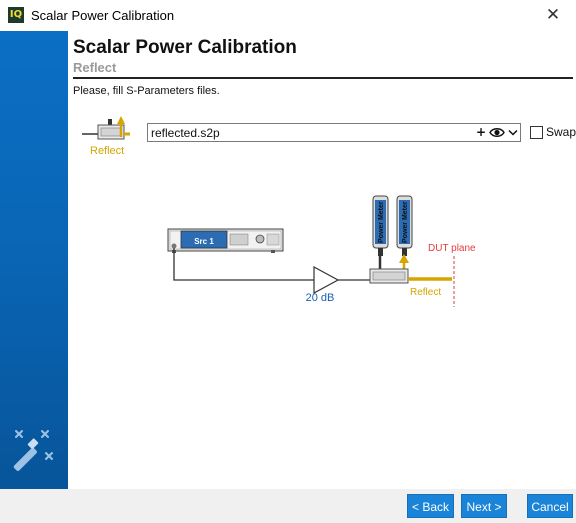  Describe the element at coordinates (288, 15) in the screenshot. I see `title-bar: IQ Scalar Power Calibration ✕` at that location.